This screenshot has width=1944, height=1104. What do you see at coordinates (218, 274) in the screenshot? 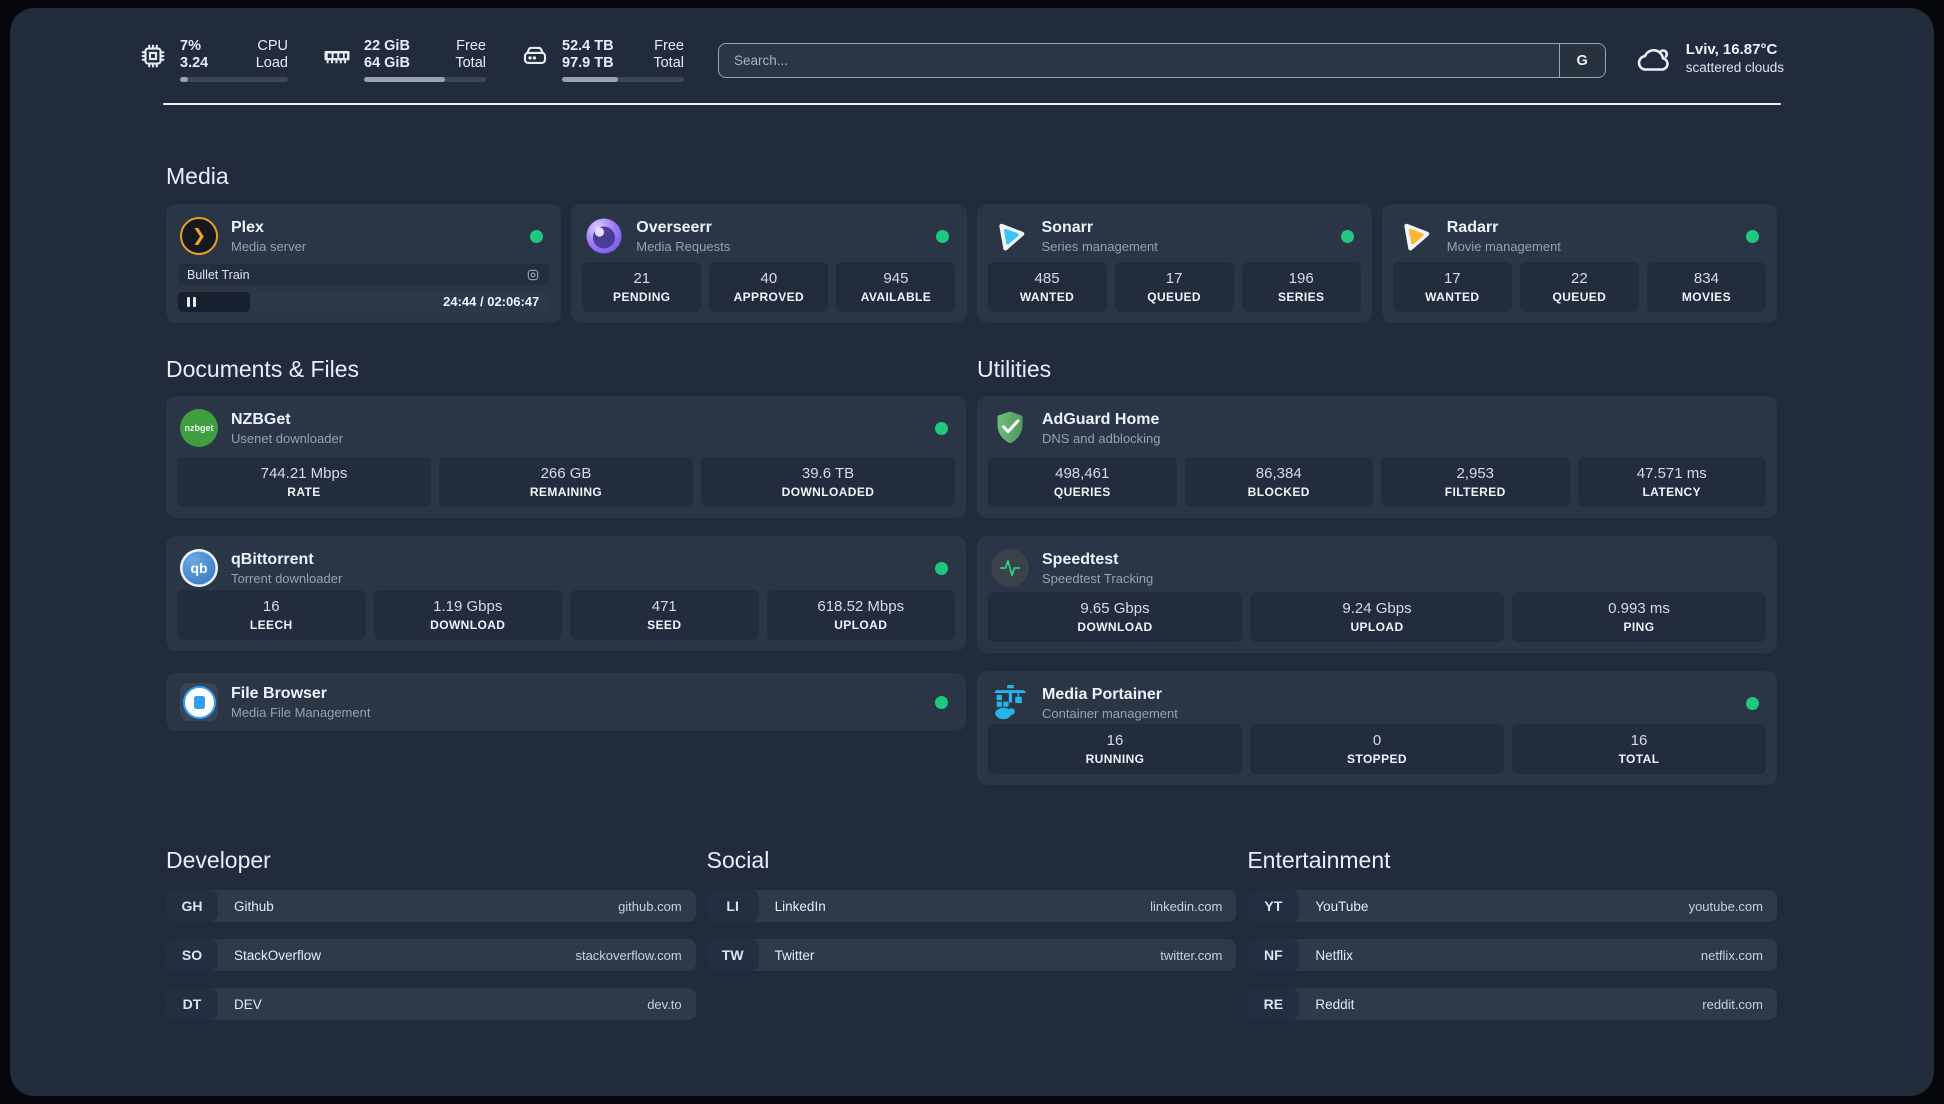
I see `now-playing-title: Bullet Train` at bounding box center [218, 274].